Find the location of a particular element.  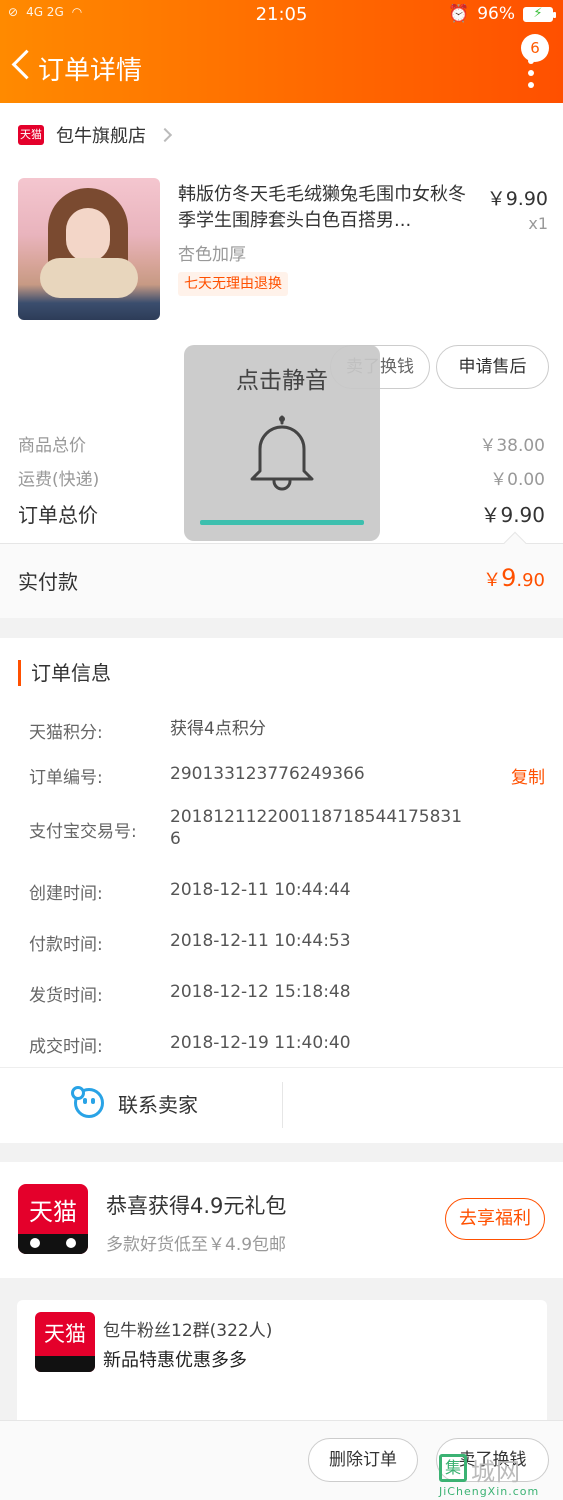

store-name: 包牛旗舰店 is located at coordinates (101, 135).